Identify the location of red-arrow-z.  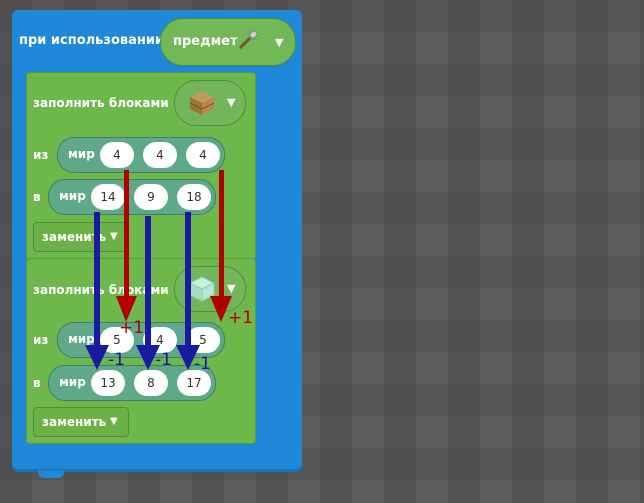
(221, 246).